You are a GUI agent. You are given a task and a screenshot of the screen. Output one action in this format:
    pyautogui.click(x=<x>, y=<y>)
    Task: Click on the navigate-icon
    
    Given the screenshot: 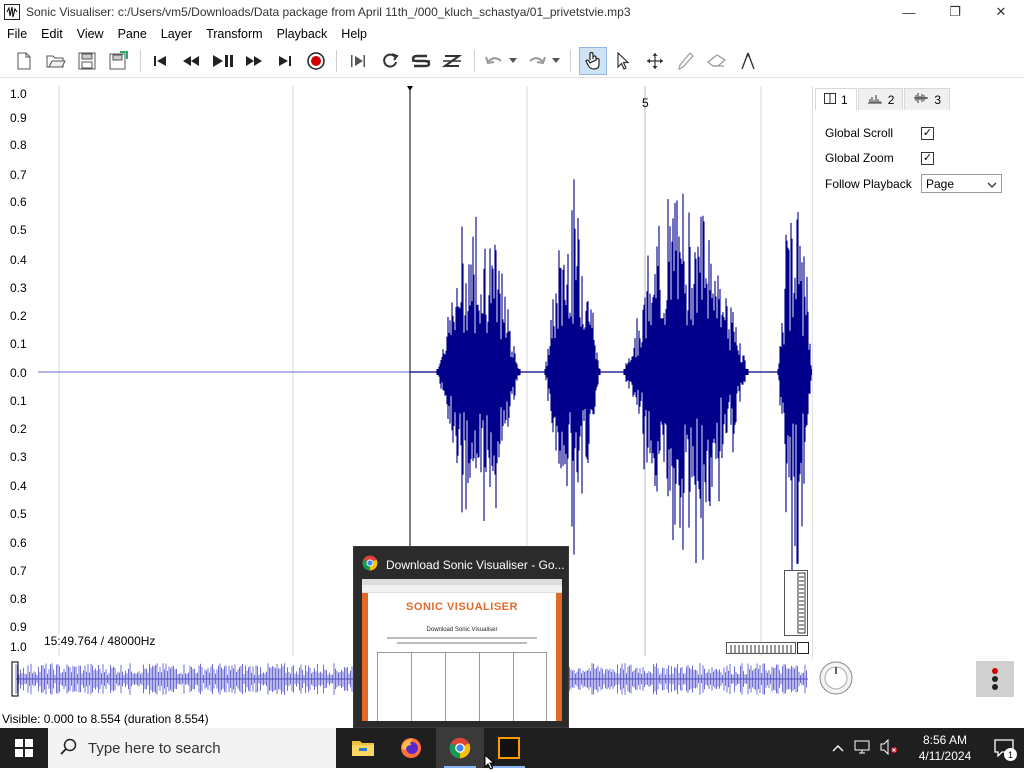 What is the action you would take?
    pyautogui.click(x=593, y=61)
    